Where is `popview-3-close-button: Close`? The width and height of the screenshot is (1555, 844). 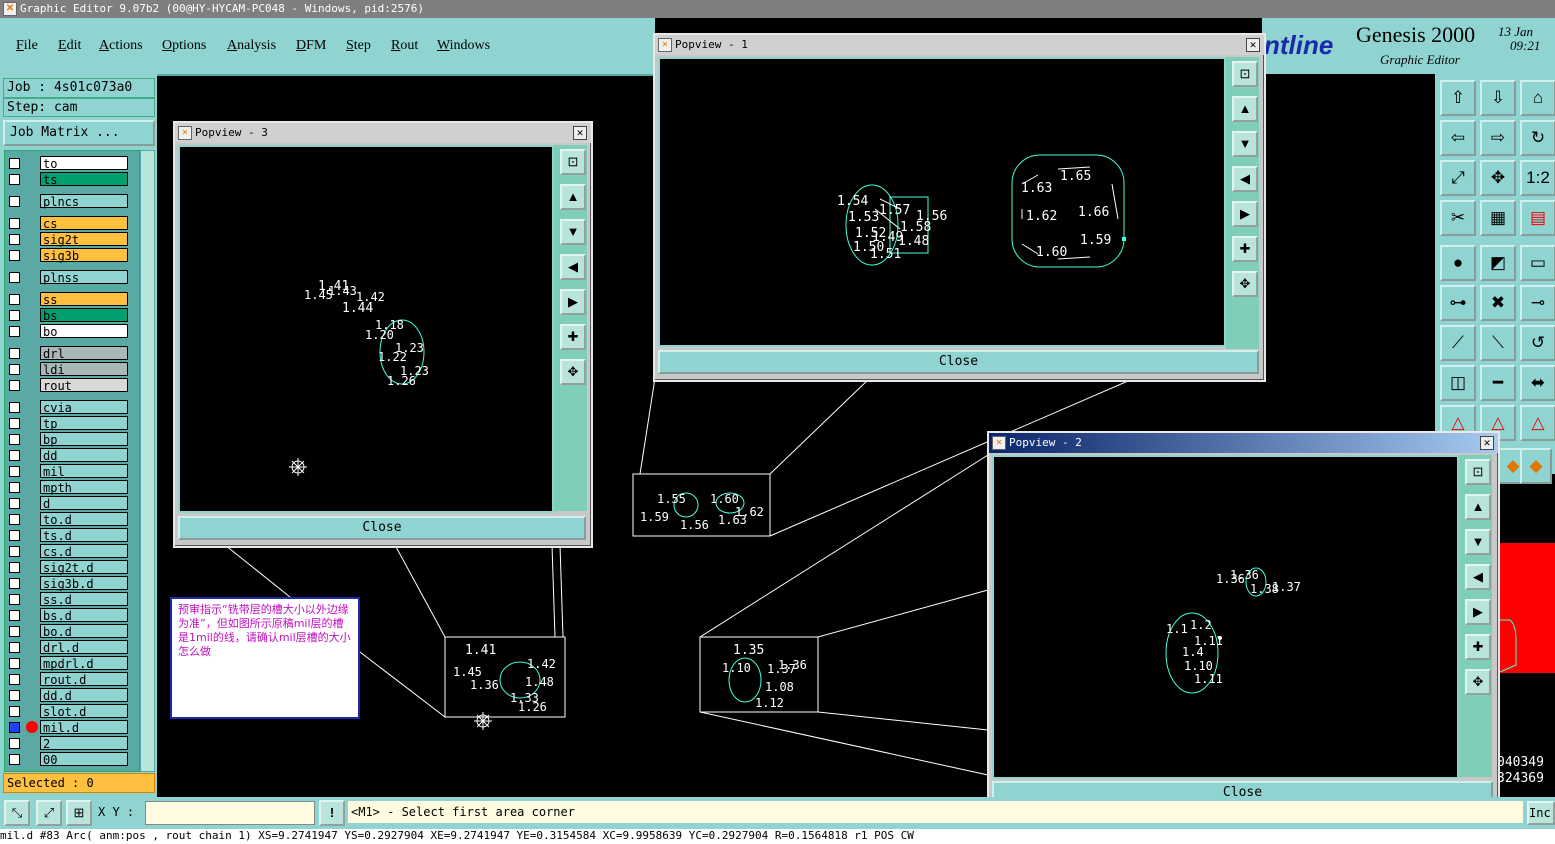
popview-3-close-button: Close is located at coordinates (382, 528).